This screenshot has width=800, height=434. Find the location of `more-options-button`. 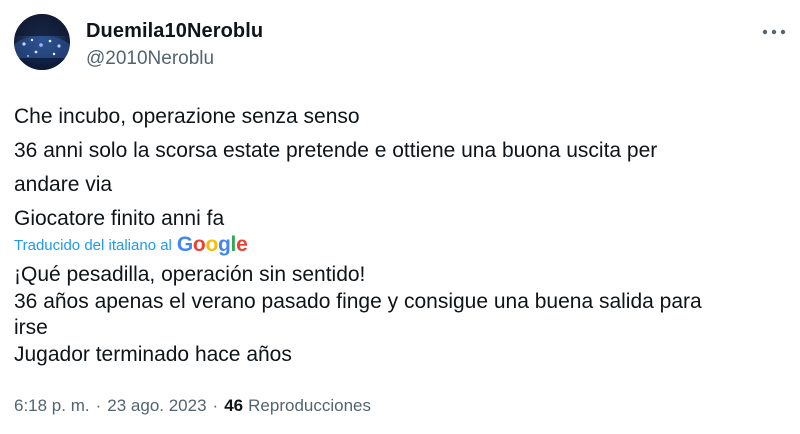

more-options-button is located at coordinates (774, 32).